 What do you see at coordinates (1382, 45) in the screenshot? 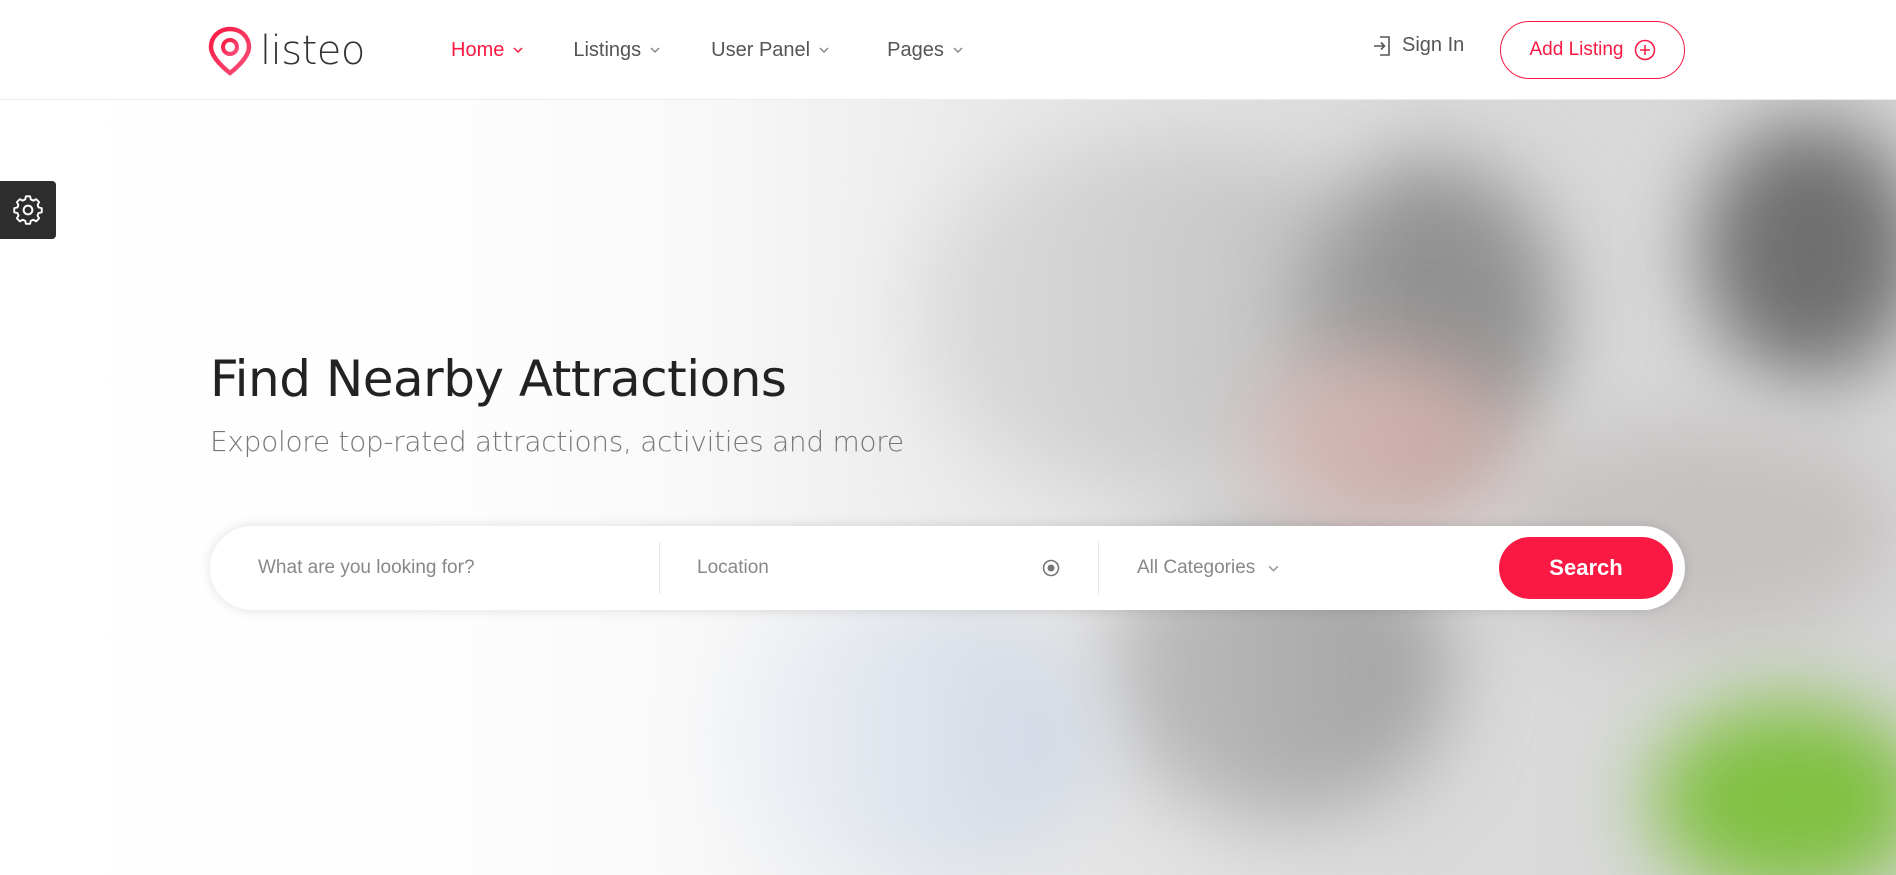
I see `sign-in-icon` at bounding box center [1382, 45].